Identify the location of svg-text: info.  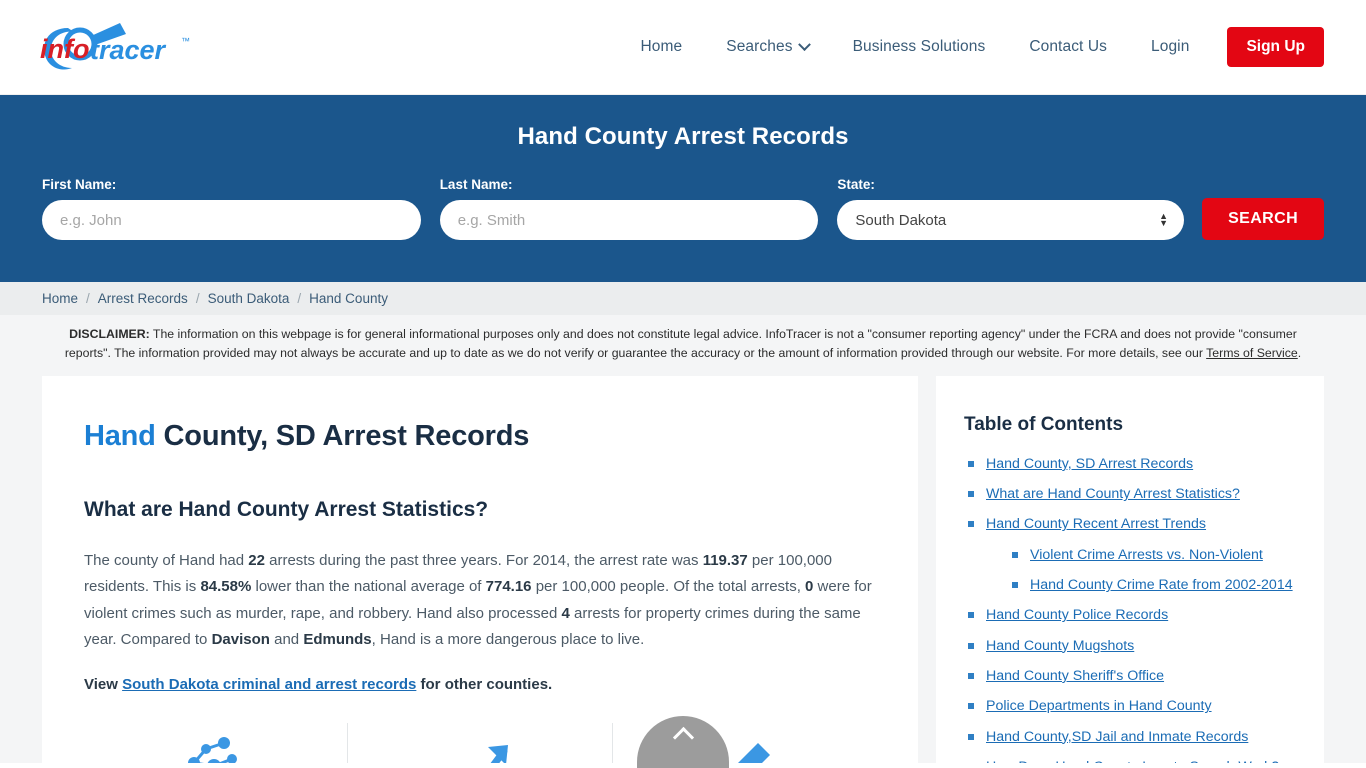
(64, 49).